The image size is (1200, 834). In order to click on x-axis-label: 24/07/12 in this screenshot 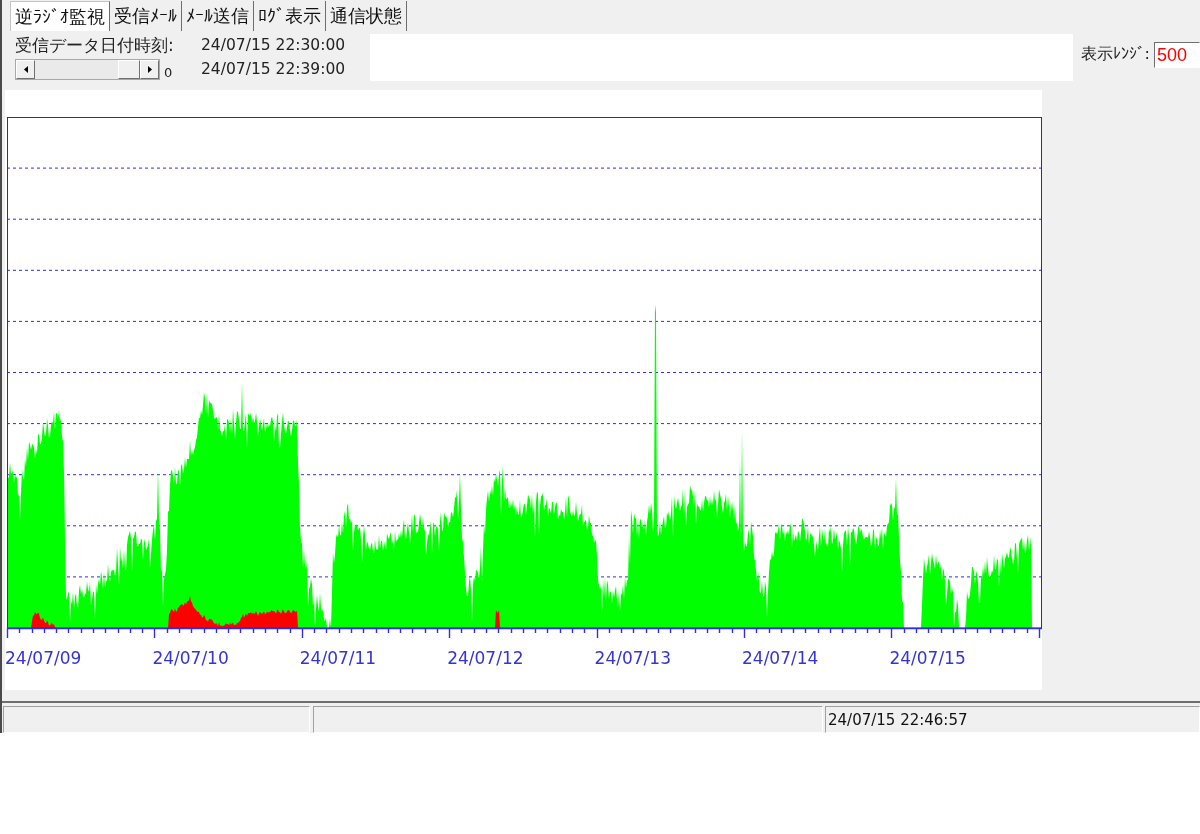, I will do `click(485, 658)`.